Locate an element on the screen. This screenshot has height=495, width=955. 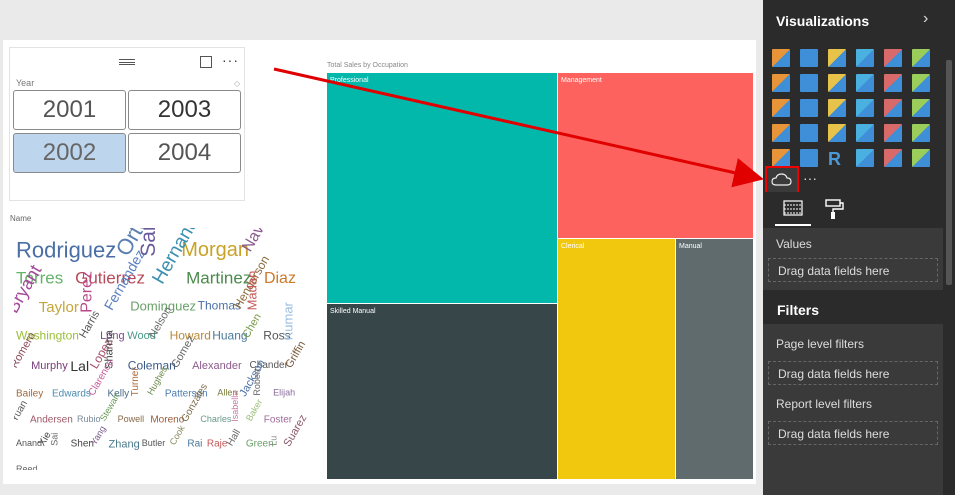
year-button-2003: 2003 is located at coordinates (184, 110).